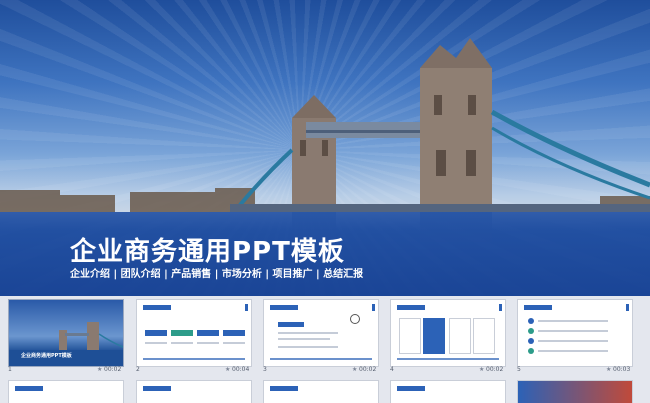 The height and width of the screenshot is (403, 650). I want to click on slide-1-title: 企业商务通用PPT模板, so click(46, 356).